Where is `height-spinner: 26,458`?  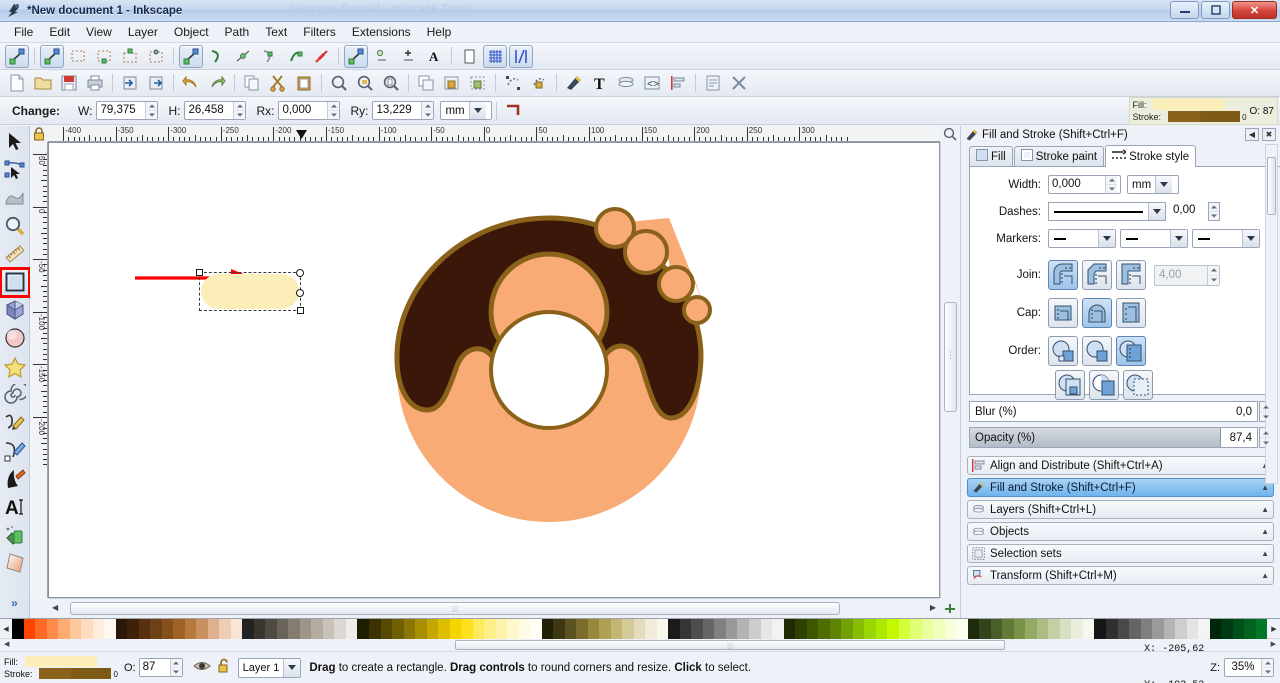 height-spinner: 26,458 is located at coordinates (215, 110).